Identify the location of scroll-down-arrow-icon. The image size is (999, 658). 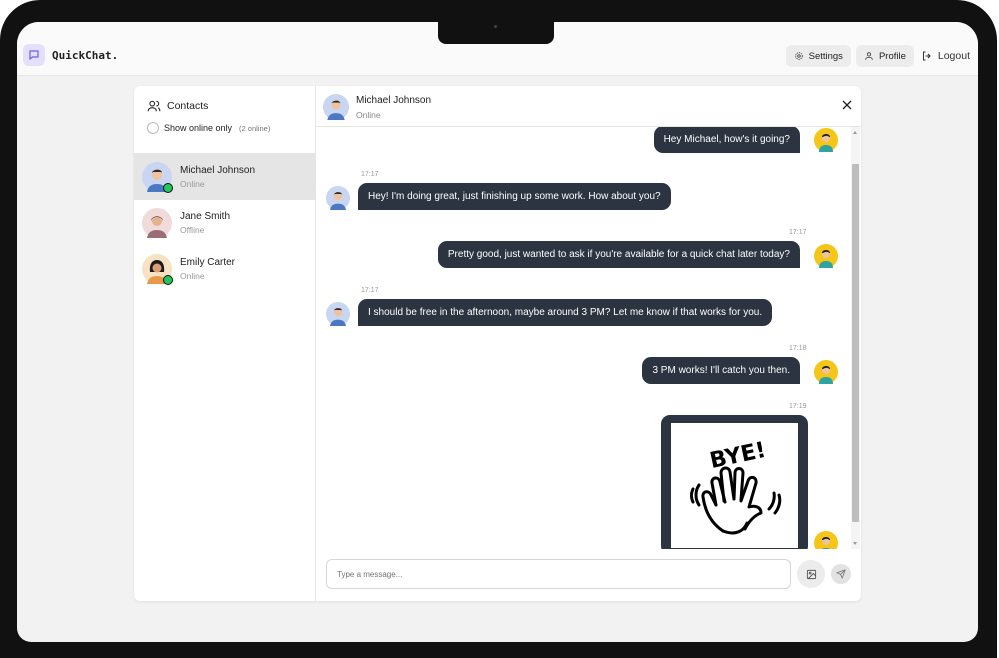
(855, 543).